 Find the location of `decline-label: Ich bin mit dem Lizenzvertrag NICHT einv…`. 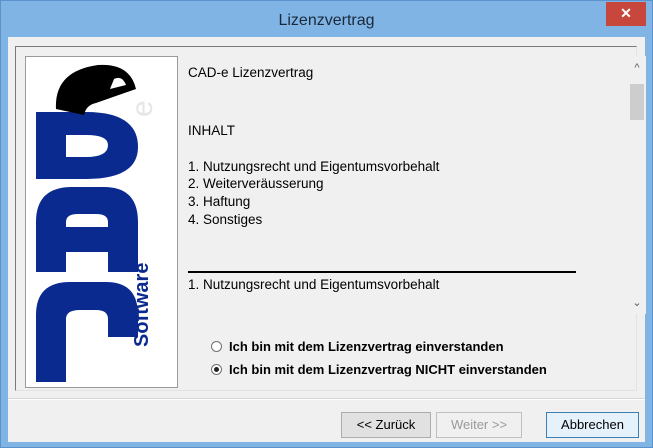

decline-label: Ich bin mit dem Lizenzvertrag NICHT einv… is located at coordinates (388, 370).